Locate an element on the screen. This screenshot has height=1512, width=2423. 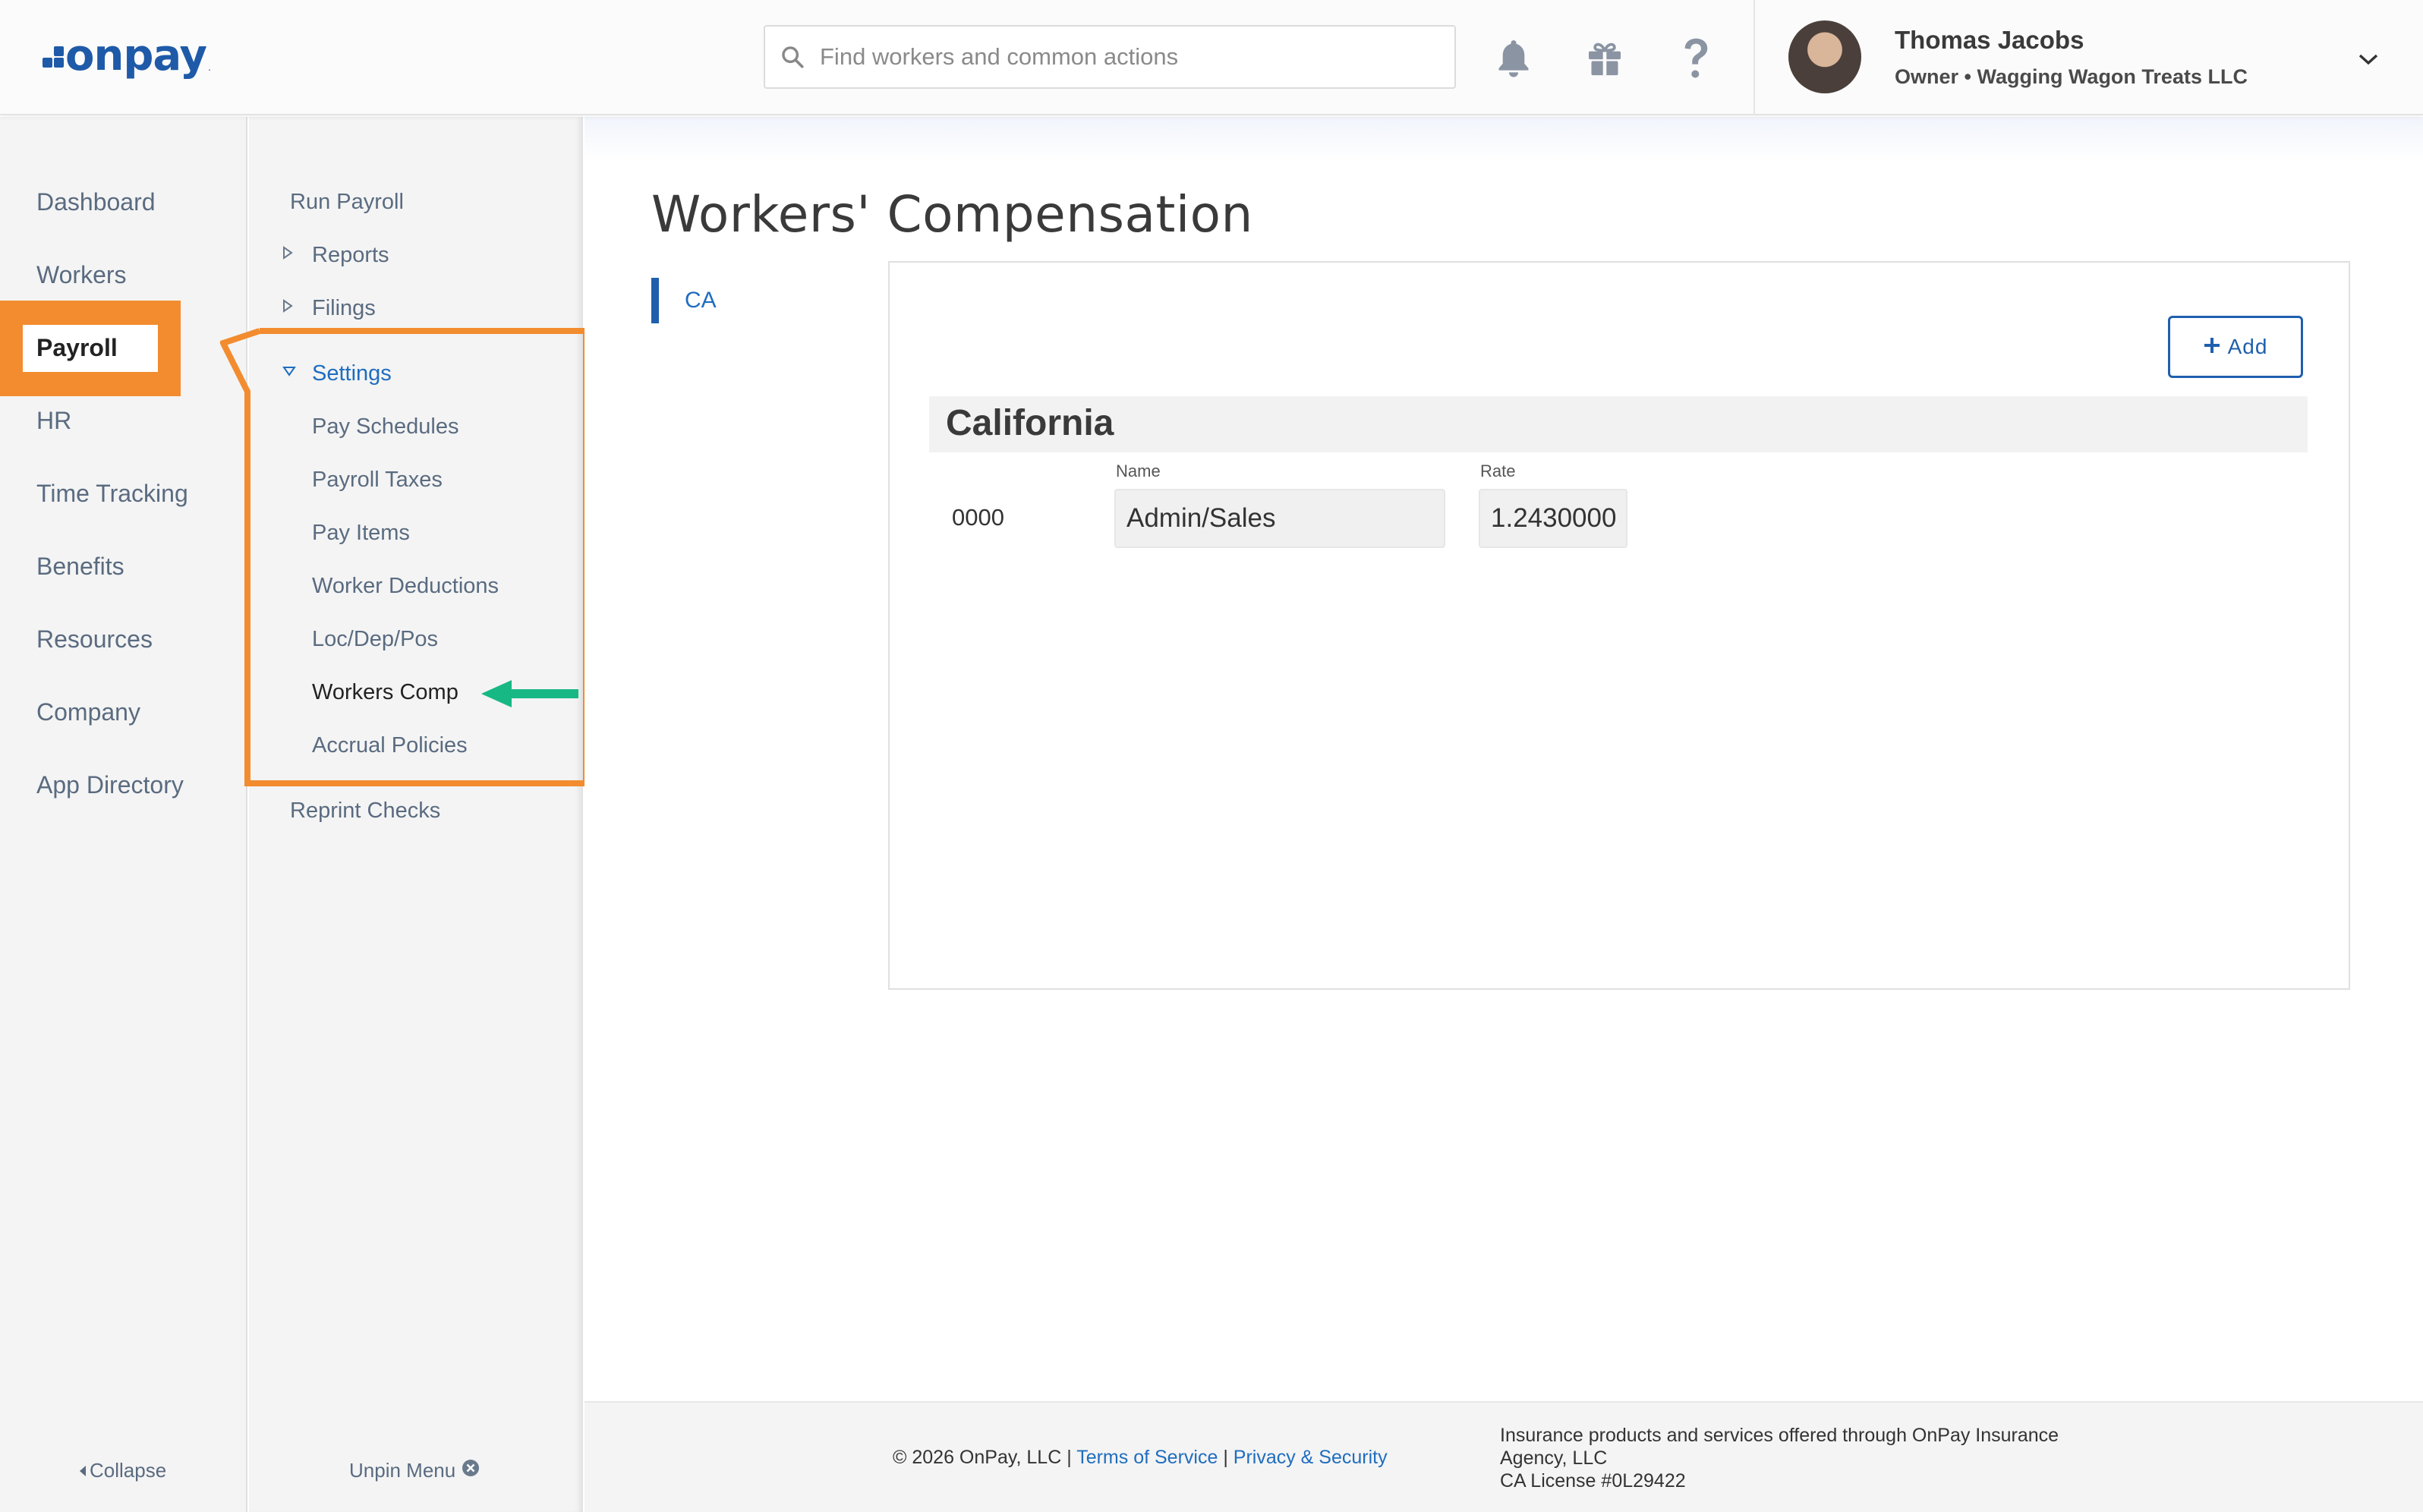
license-text: CA License #0L29422 is located at coordinates (1593, 1481).